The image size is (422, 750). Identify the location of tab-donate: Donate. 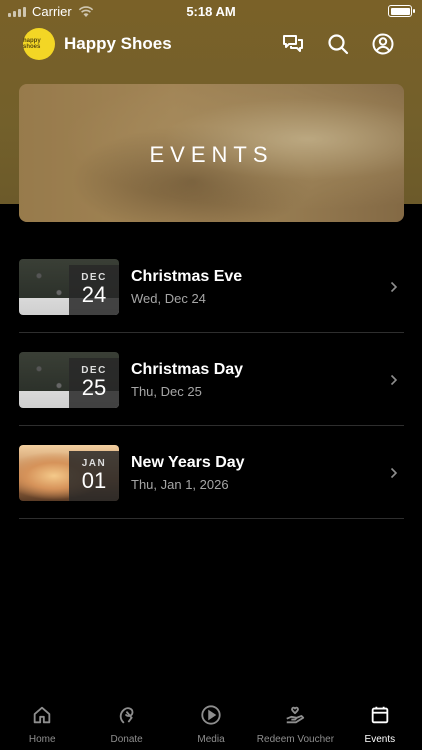
(126, 724).